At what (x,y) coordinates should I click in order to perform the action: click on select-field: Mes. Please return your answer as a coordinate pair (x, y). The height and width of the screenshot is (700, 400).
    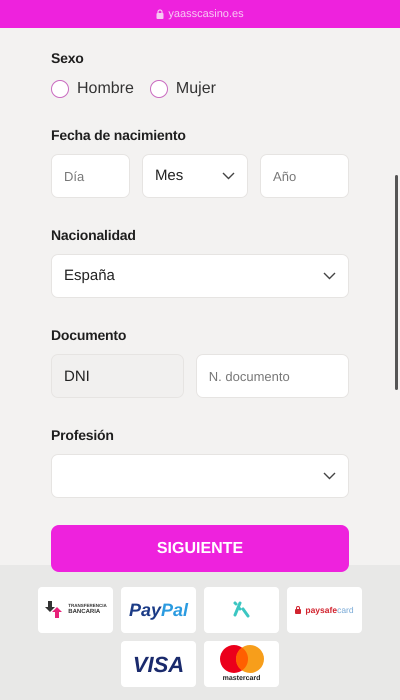
    Looking at the image, I should click on (195, 176).